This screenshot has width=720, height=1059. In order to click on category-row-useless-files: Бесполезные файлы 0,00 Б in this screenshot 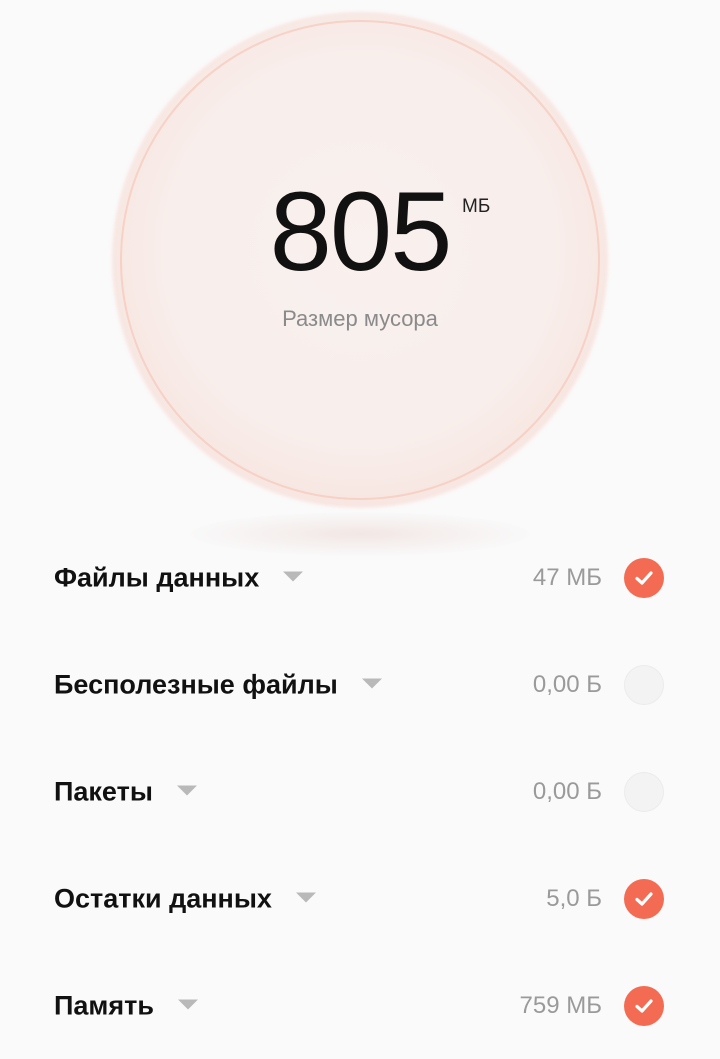, I will do `click(360, 684)`.